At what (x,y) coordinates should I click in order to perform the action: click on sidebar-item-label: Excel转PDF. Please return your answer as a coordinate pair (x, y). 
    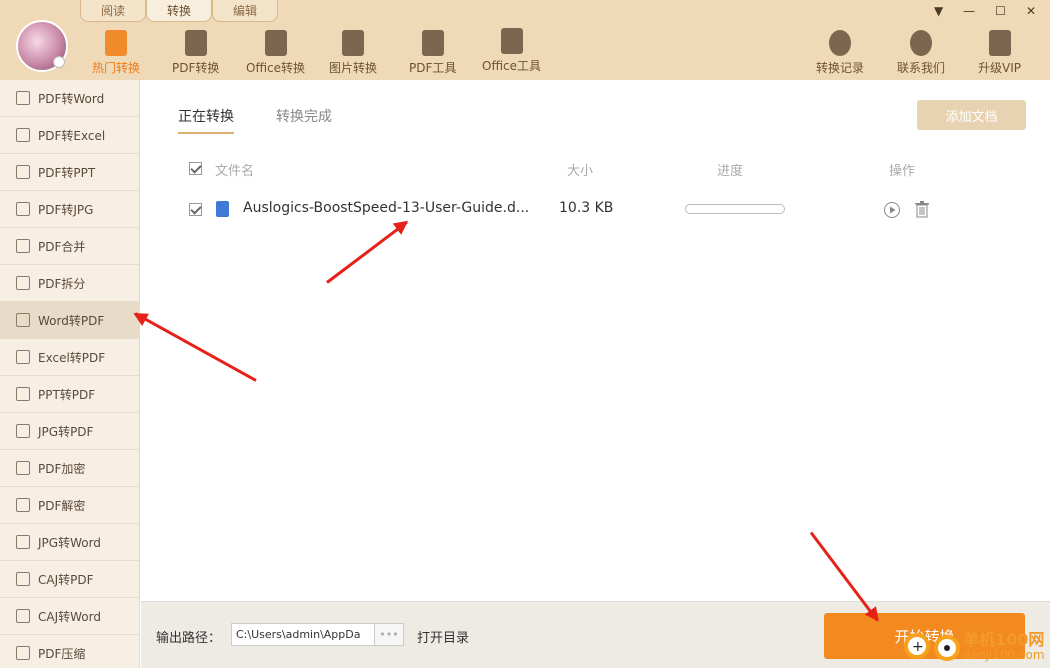
    Looking at the image, I should click on (72, 357).